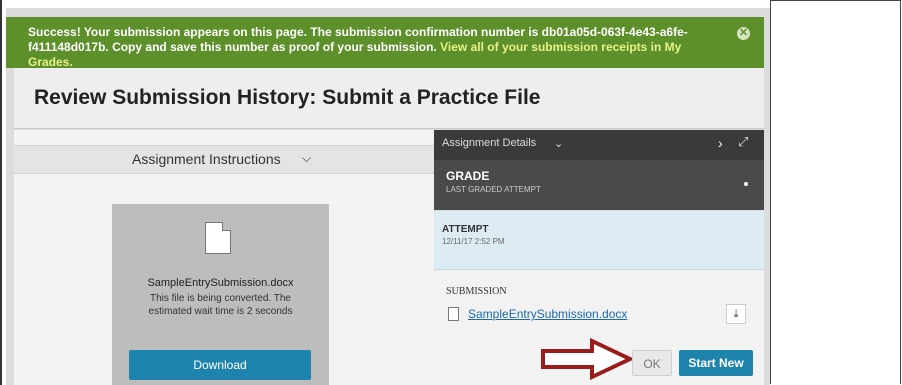 The width and height of the screenshot is (902, 385). Describe the element at coordinates (652, 363) in the screenshot. I see `ok-button: OK` at that location.